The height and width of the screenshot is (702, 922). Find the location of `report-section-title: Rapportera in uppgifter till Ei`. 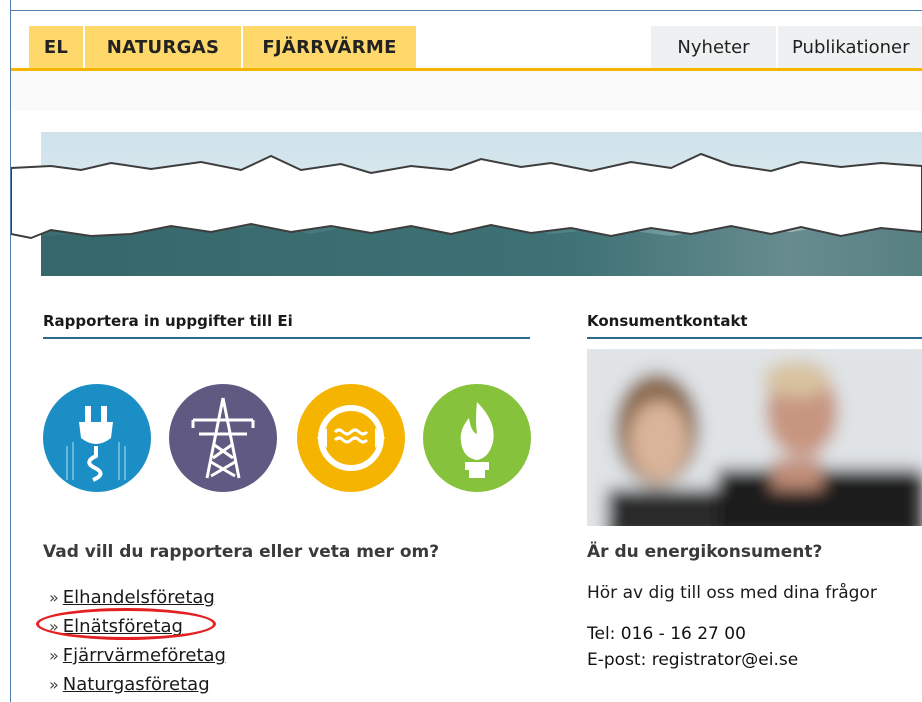

report-section-title: Rapportera in uppgifter till Ei is located at coordinates (168, 321).